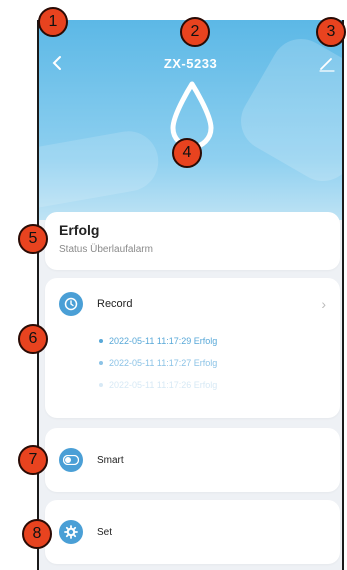 Image resolution: width=347 pixels, height=570 pixels. I want to click on header-decoration, so click(101, 170).